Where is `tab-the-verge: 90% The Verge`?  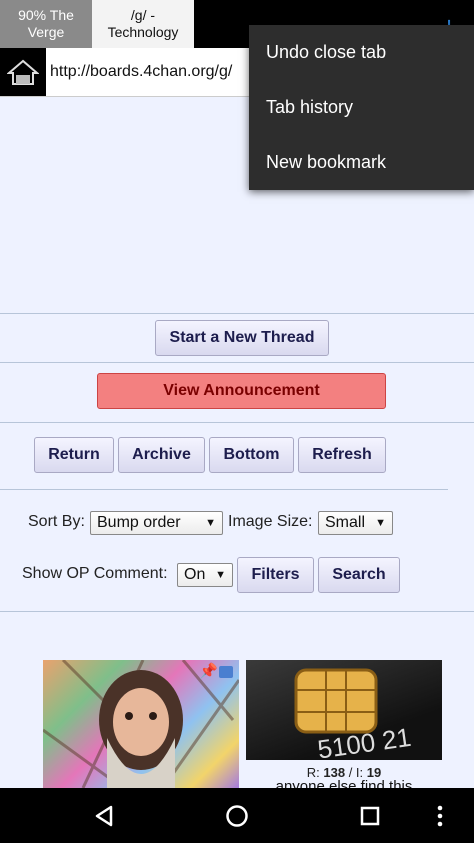 tab-the-verge: 90% The Verge is located at coordinates (46, 24).